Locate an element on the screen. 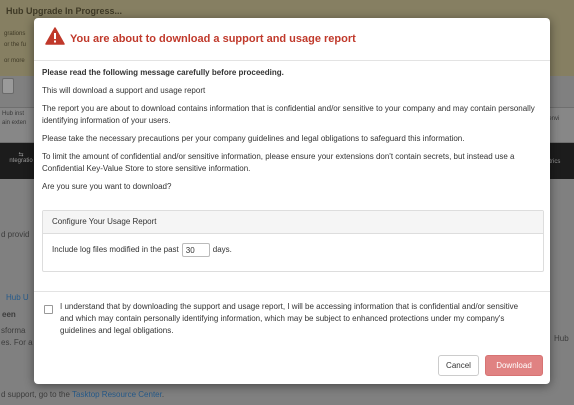 The image size is (574, 405). cancel-button: Cancel is located at coordinates (458, 365).